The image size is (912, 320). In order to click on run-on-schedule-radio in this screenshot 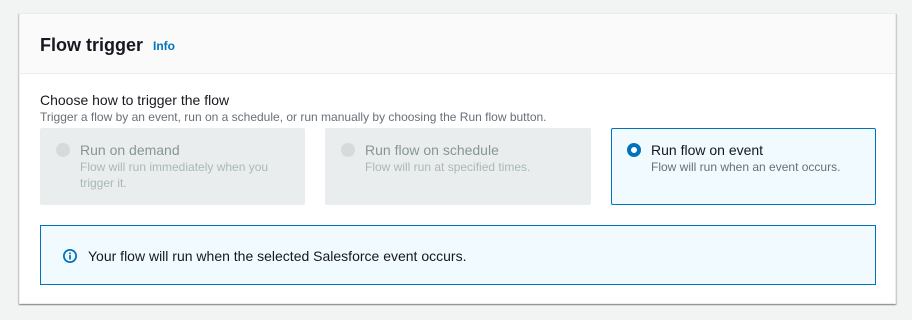, I will do `click(348, 150)`.